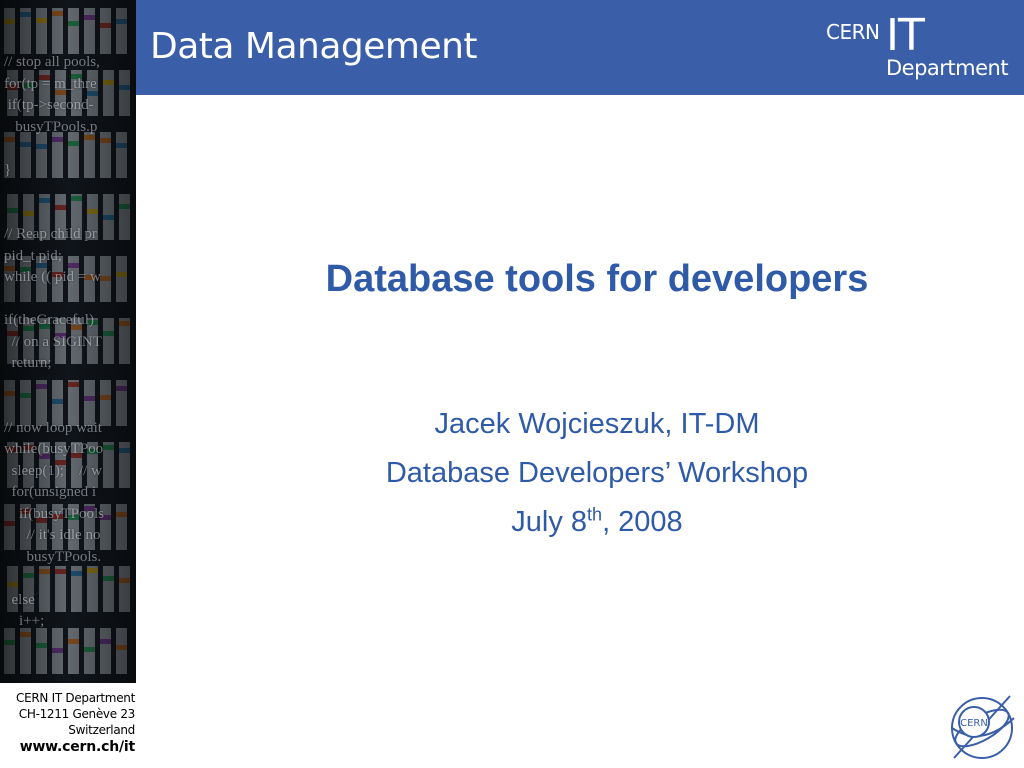  I want to click on date-suffix: , 2008, so click(642, 522).